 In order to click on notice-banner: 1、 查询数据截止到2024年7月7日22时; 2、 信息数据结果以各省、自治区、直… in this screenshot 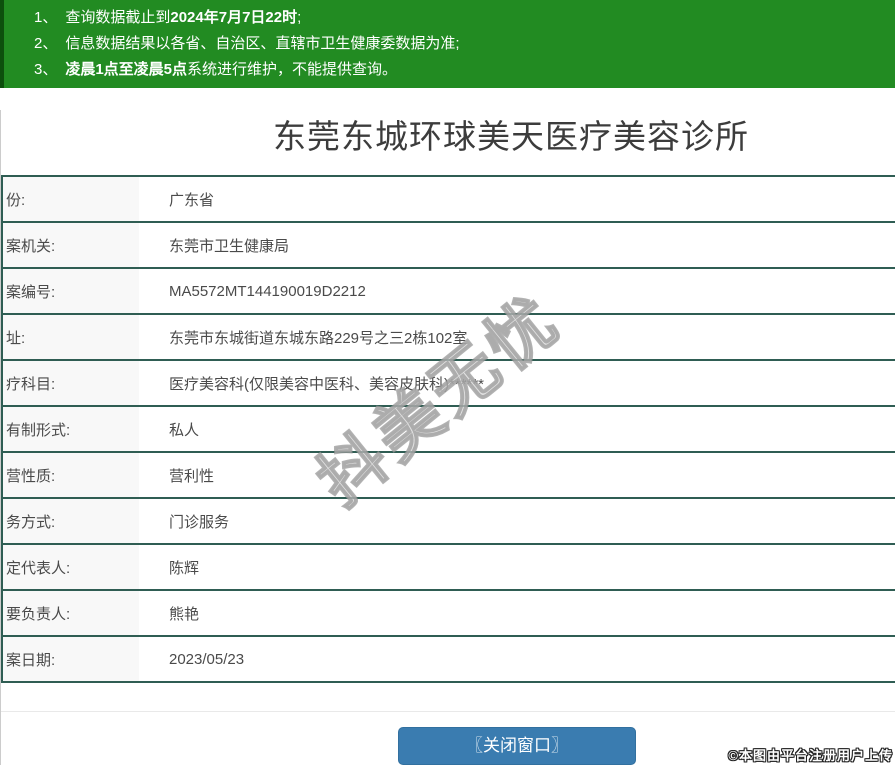, I will do `click(447, 44)`.